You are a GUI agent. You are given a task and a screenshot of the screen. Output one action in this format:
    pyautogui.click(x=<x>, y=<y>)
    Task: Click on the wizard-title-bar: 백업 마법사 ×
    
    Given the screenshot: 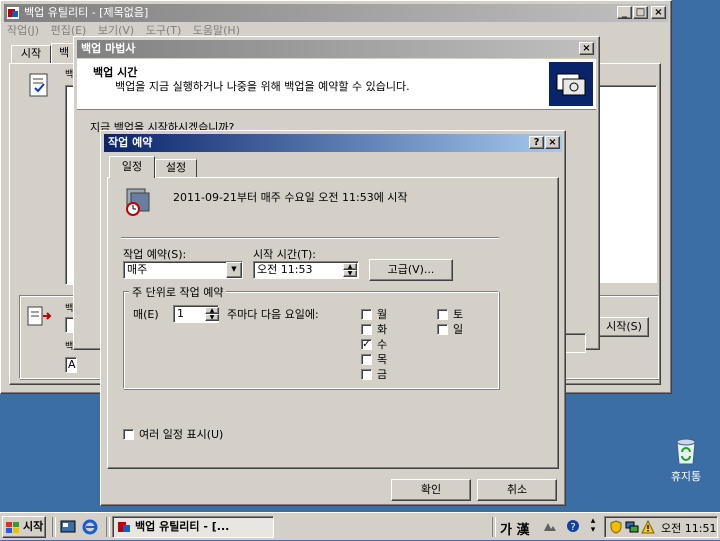 What is the action you would take?
    pyautogui.click(x=336, y=49)
    